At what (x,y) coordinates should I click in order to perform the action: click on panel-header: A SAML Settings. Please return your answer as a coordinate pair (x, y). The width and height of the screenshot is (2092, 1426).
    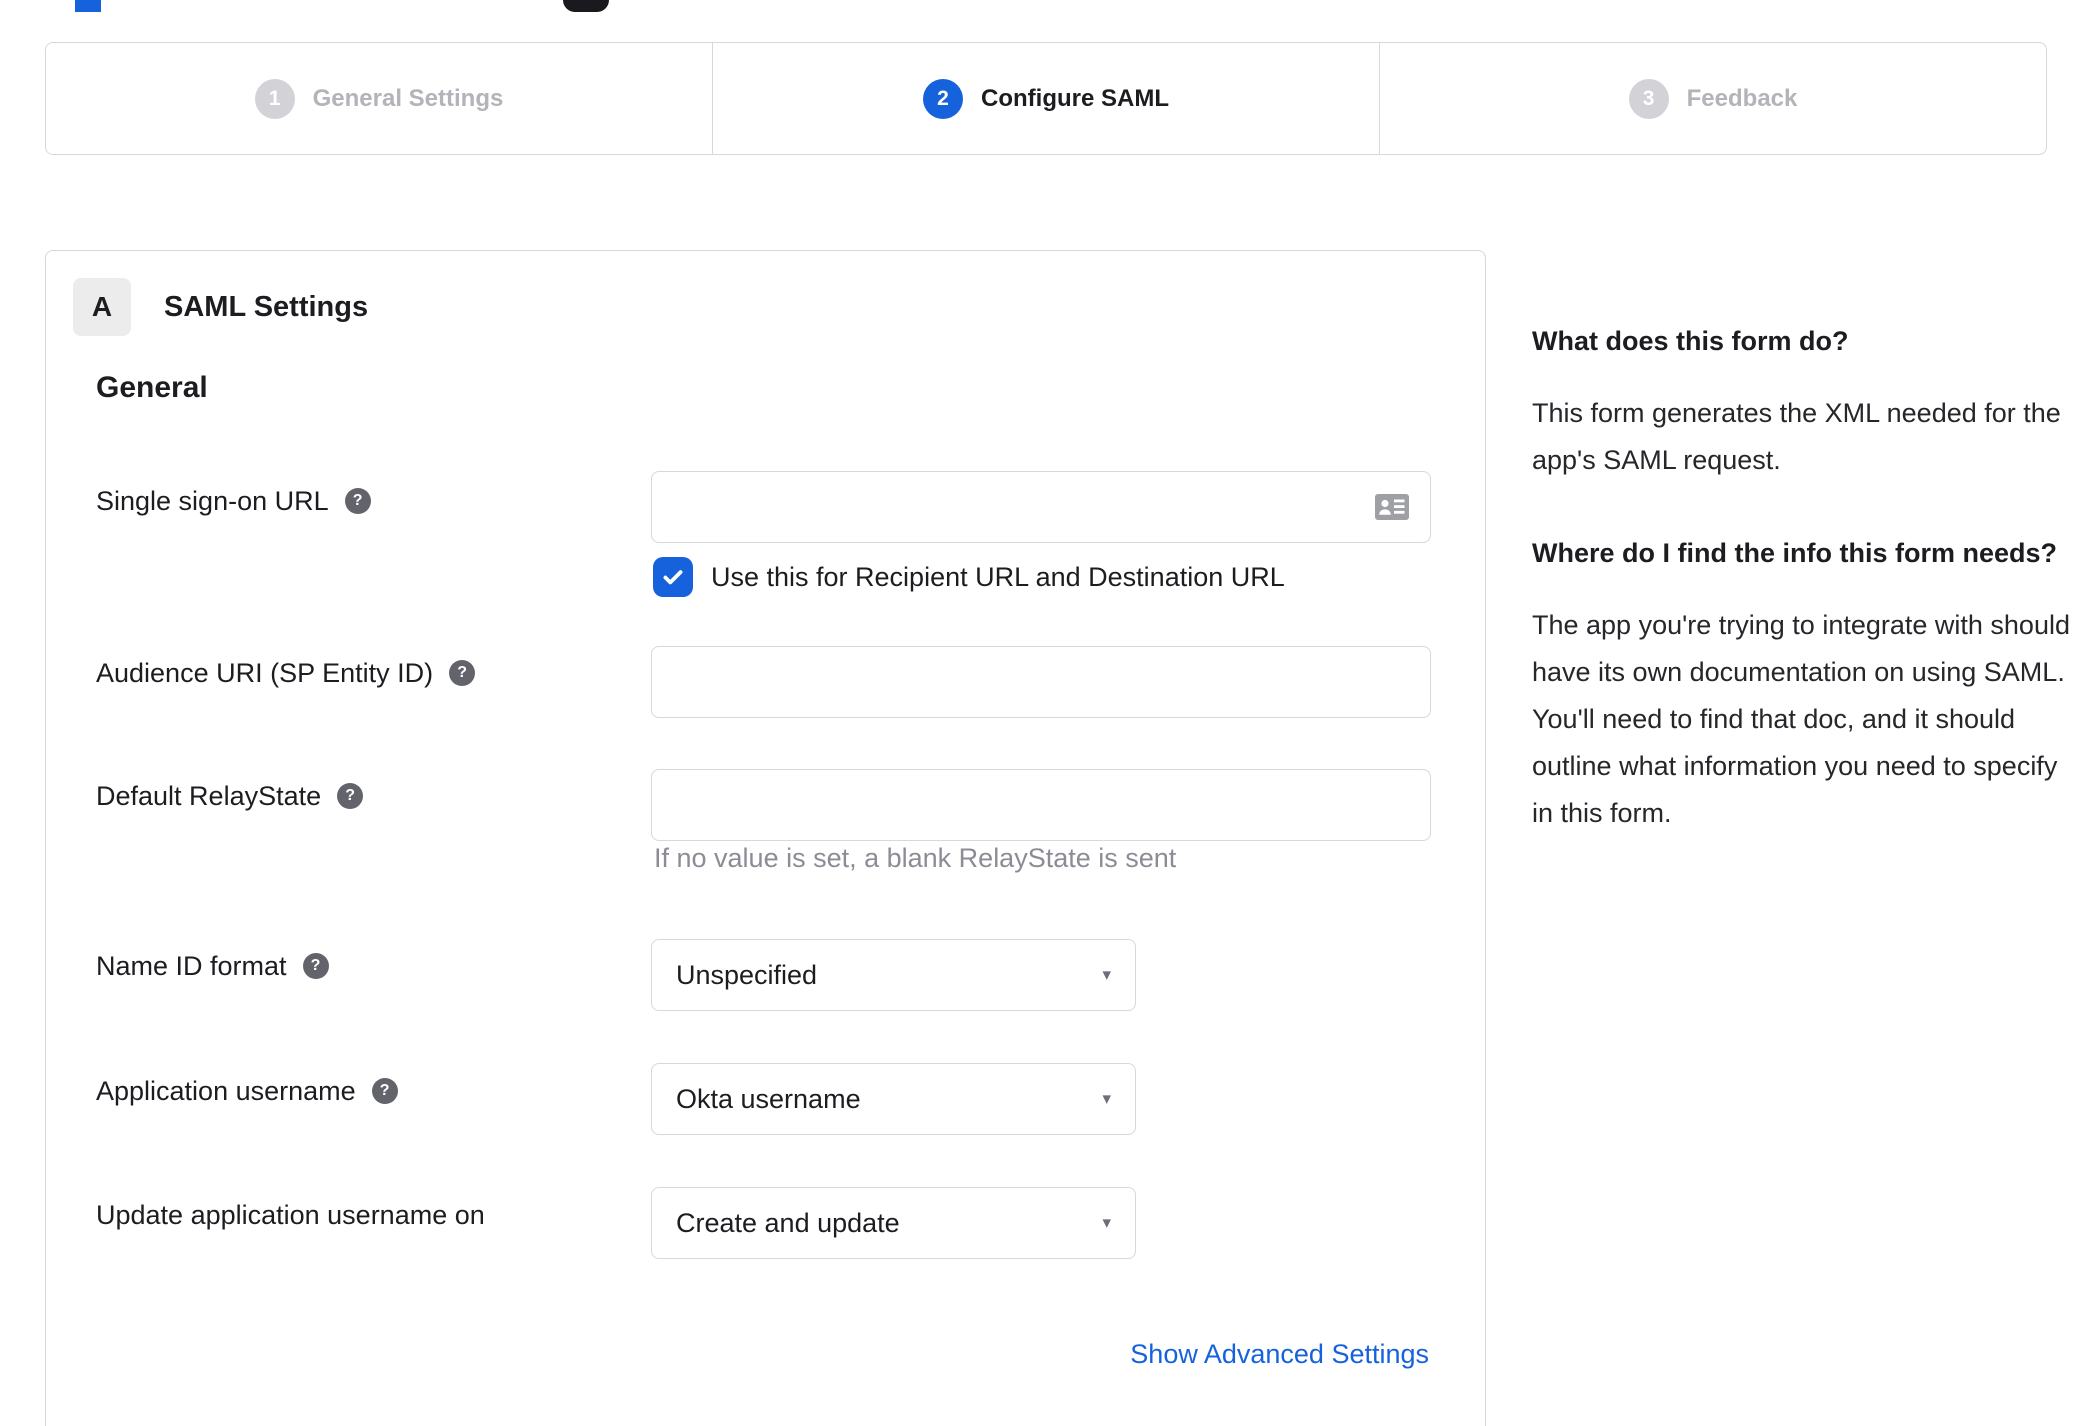
    Looking at the image, I should click on (220, 307).